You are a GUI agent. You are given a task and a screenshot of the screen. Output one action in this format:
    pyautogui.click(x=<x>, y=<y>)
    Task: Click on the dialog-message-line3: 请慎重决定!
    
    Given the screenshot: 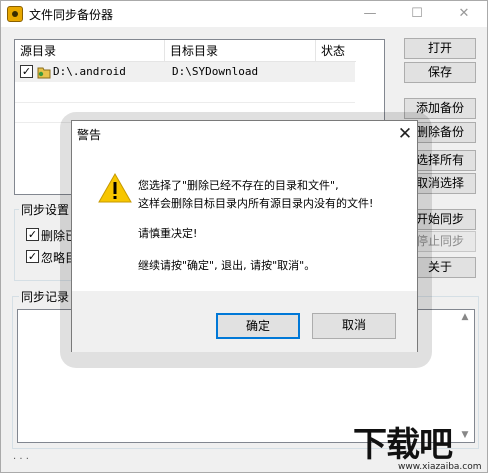 What is the action you would take?
    pyautogui.click(x=168, y=233)
    